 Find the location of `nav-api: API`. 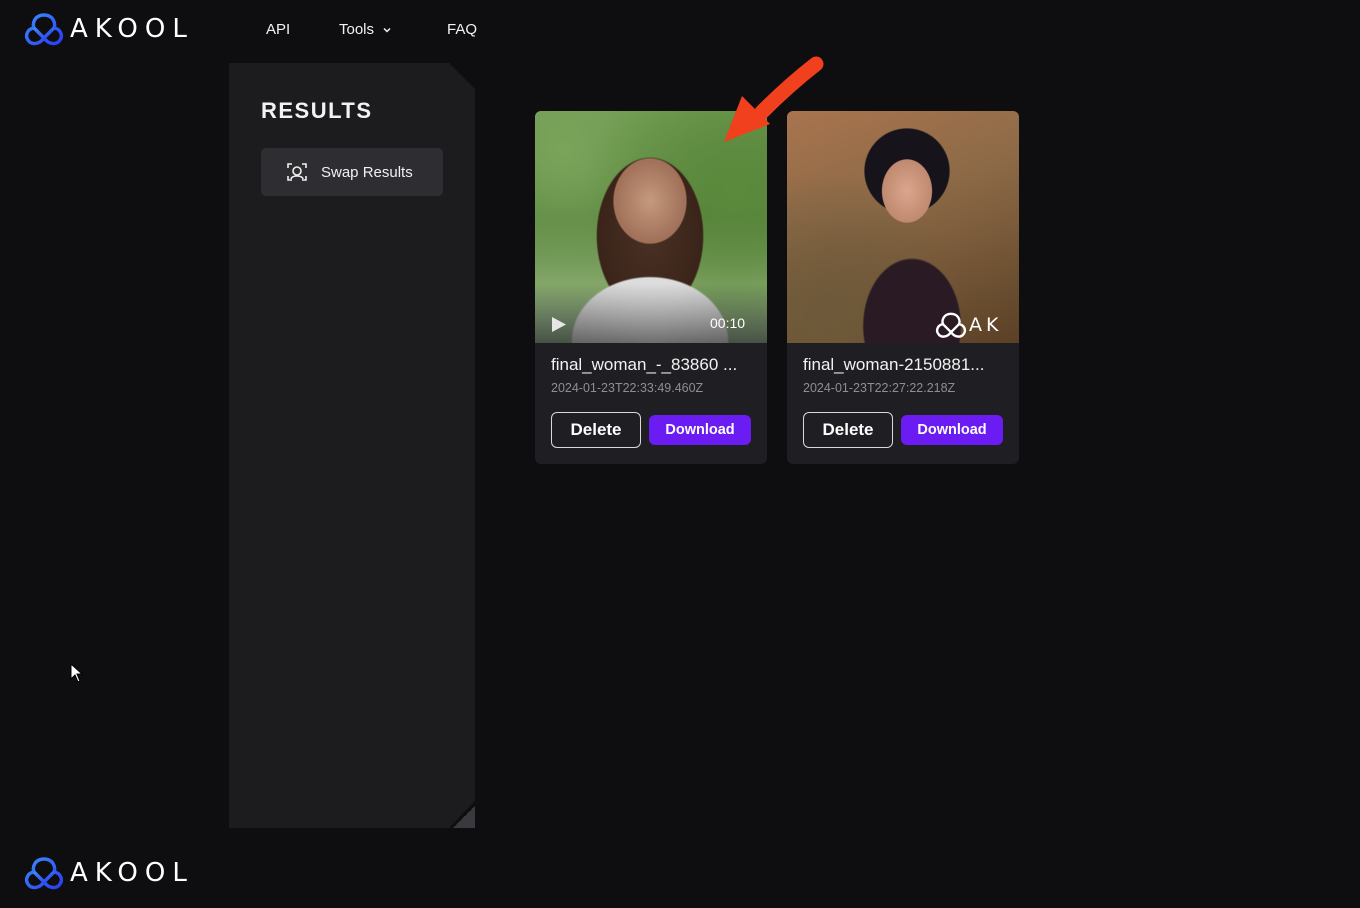

nav-api: API is located at coordinates (278, 29).